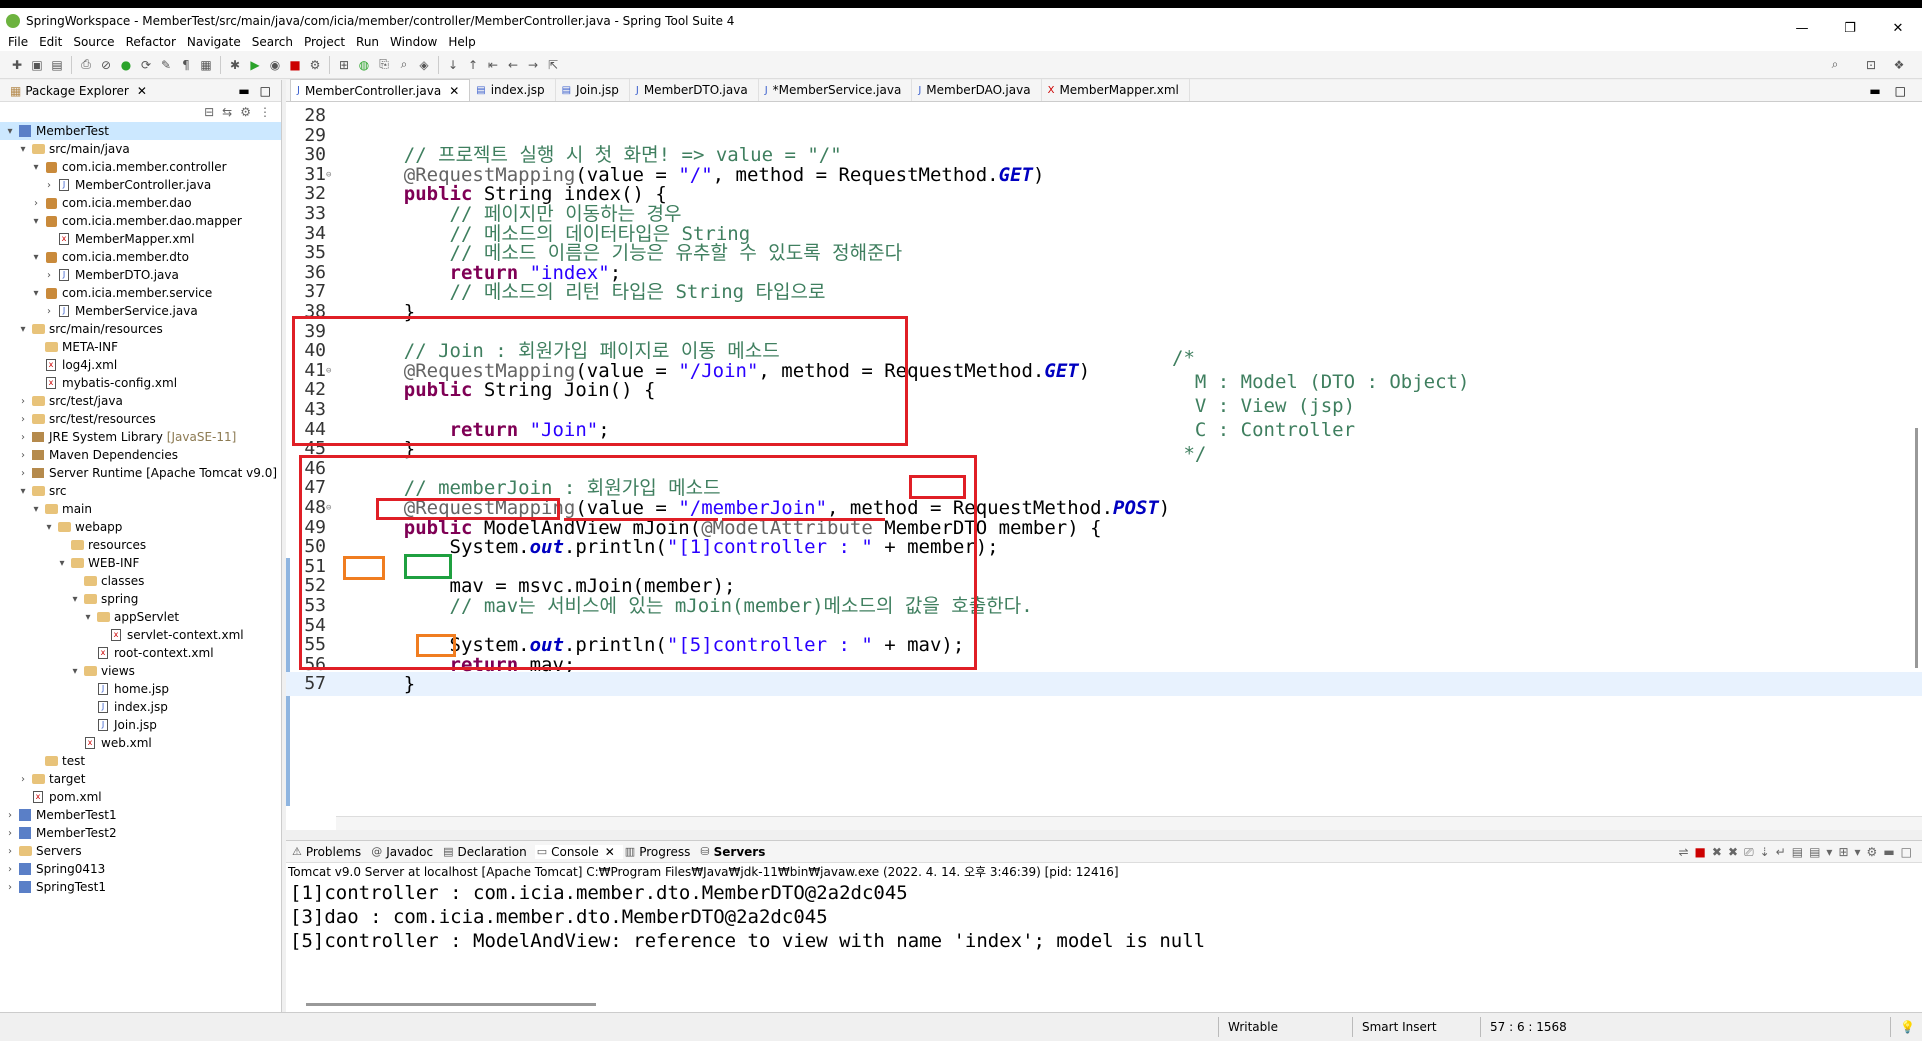  Describe the element at coordinates (140, 779) in the screenshot. I see `tree-item: › target` at that location.